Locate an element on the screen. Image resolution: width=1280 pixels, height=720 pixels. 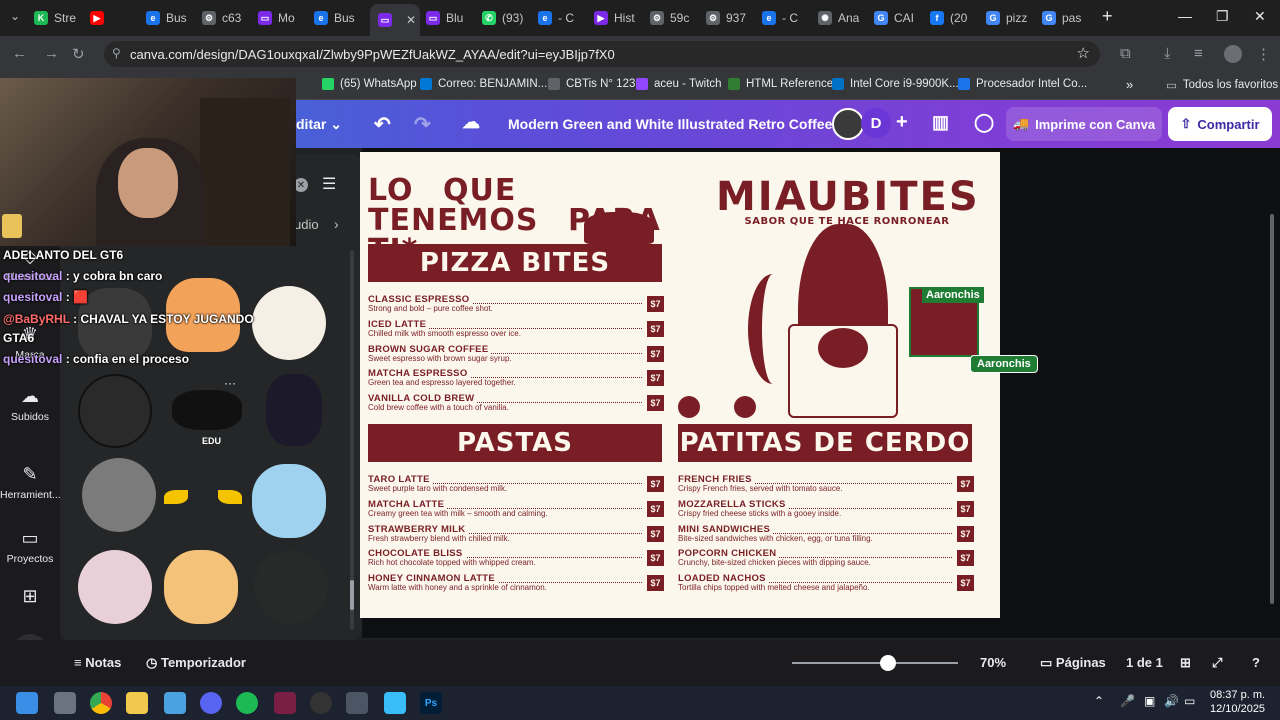
help-icon: ? is located at coordinates (1256, 662).